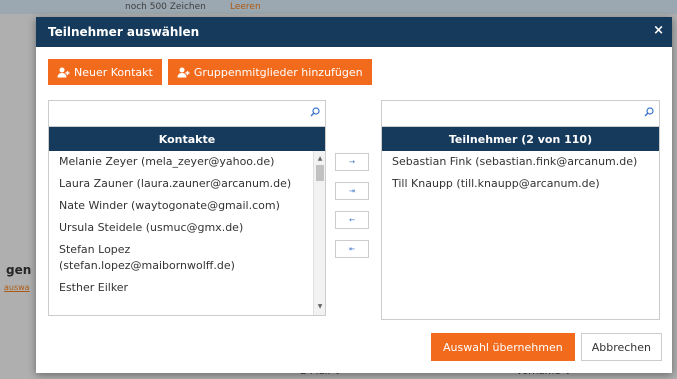 The width and height of the screenshot is (677, 379). What do you see at coordinates (187, 184) in the screenshot?
I see `list-item: Laura Zauner (laura.zauner@arcanum.de)` at bounding box center [187, 184].